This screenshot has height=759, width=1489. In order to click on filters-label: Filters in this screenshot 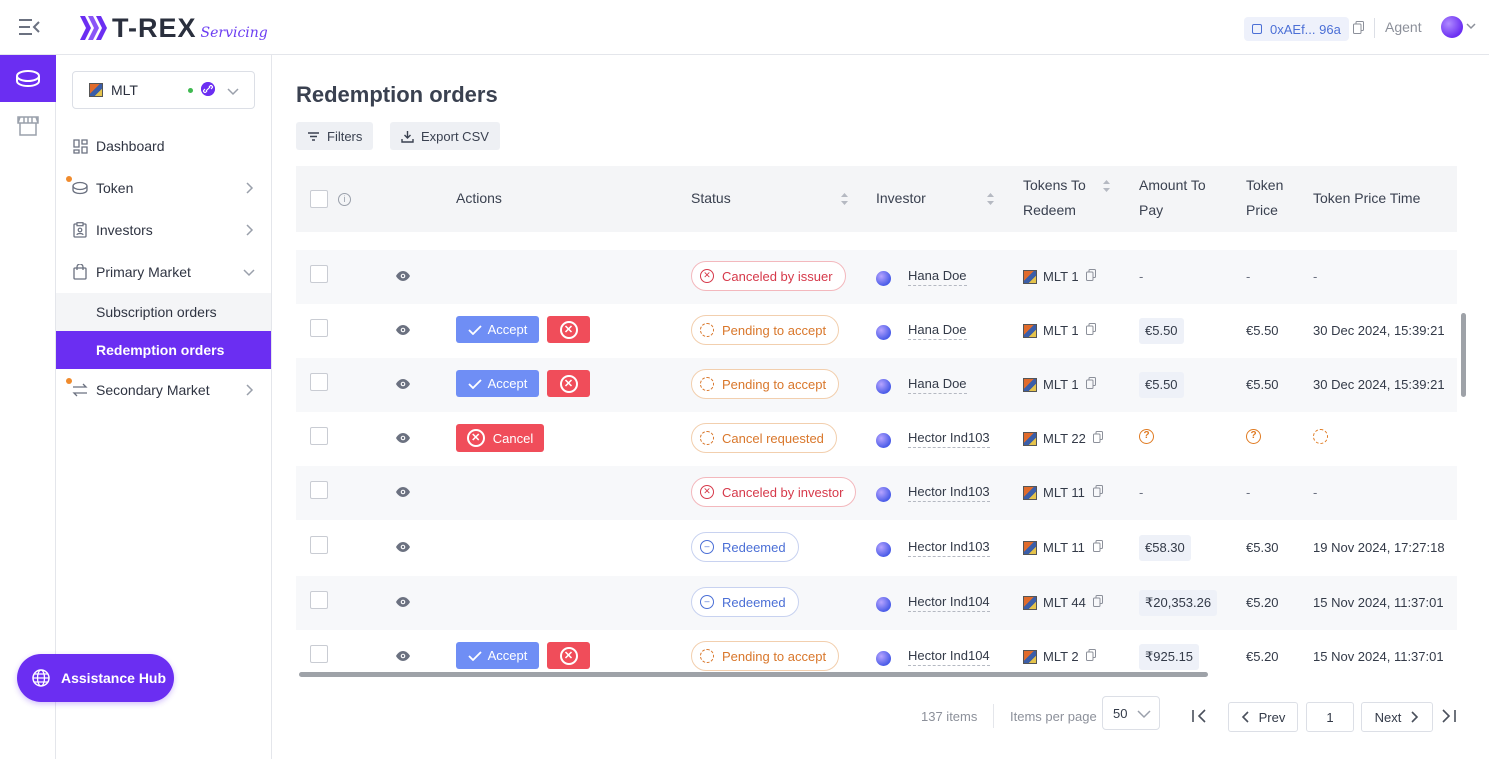, I will do `click(345, 136)`.